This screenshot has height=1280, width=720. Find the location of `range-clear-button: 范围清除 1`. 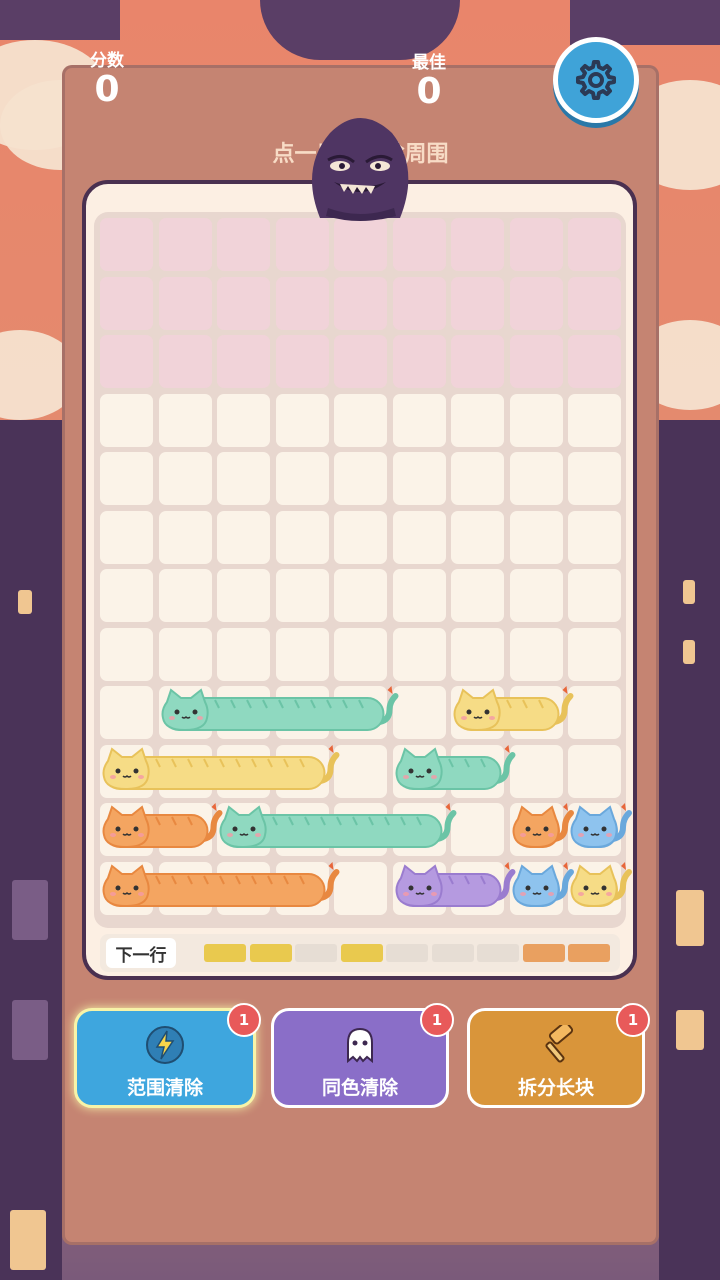

range-clear-button: 范围清除 1 is located at coordinates (167, 1055).